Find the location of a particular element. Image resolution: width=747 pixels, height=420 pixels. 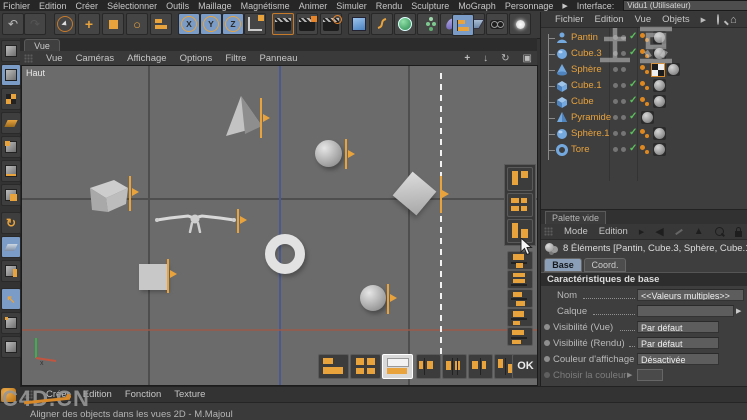

layer-field is located at coordinates (685, 311).